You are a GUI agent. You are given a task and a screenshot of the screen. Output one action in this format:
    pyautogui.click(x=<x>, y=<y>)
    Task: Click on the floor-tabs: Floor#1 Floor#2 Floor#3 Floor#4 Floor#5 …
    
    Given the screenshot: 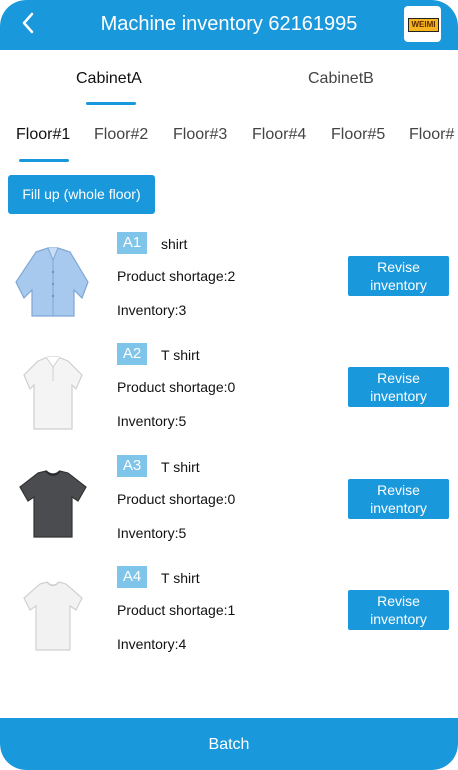 What is the action you would take?
    pyautogui.click(x=229, y=140)
    